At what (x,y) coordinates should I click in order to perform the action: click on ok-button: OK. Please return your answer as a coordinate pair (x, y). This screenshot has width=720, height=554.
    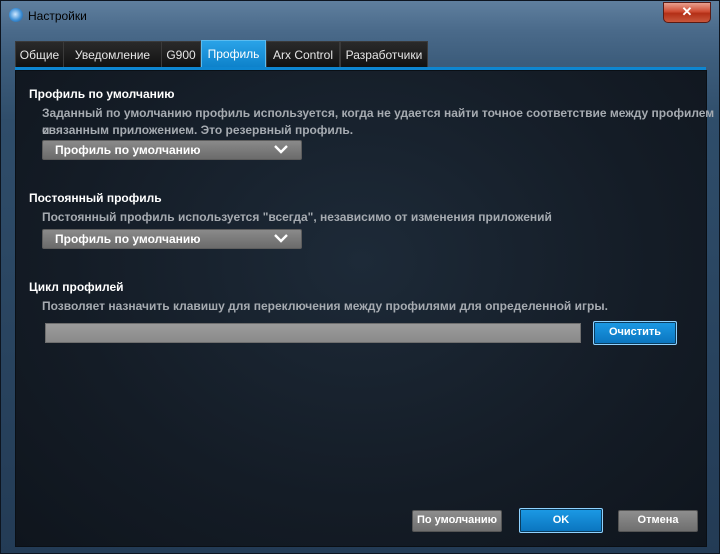
    Looking at the image, I should click on (561, 520).